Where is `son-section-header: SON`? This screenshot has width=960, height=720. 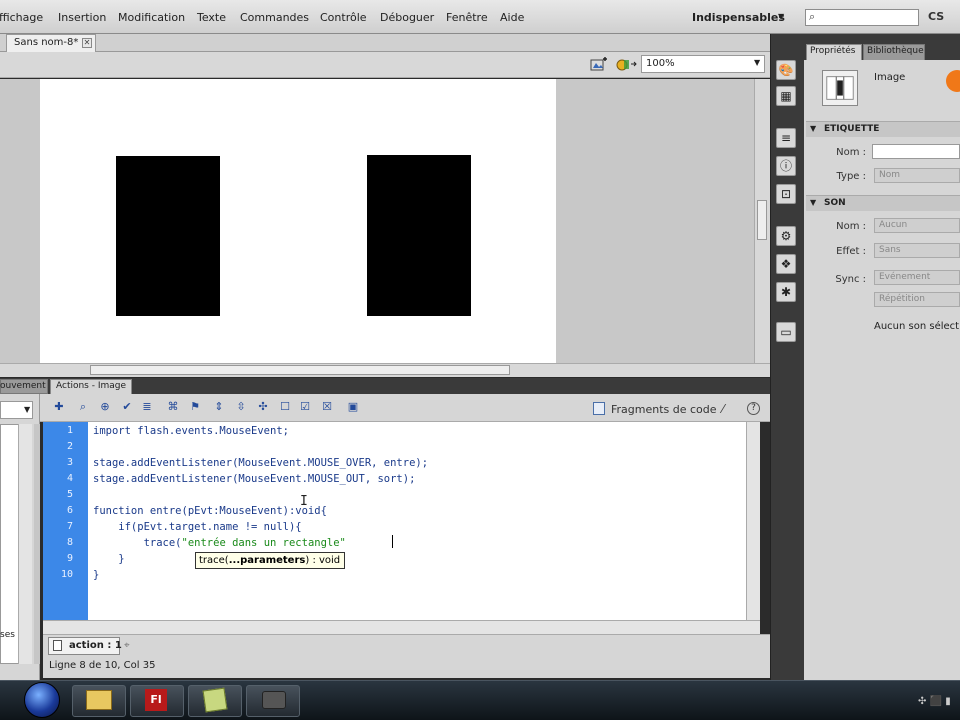 son-section-header: SON is located at coordinates (883, 203).